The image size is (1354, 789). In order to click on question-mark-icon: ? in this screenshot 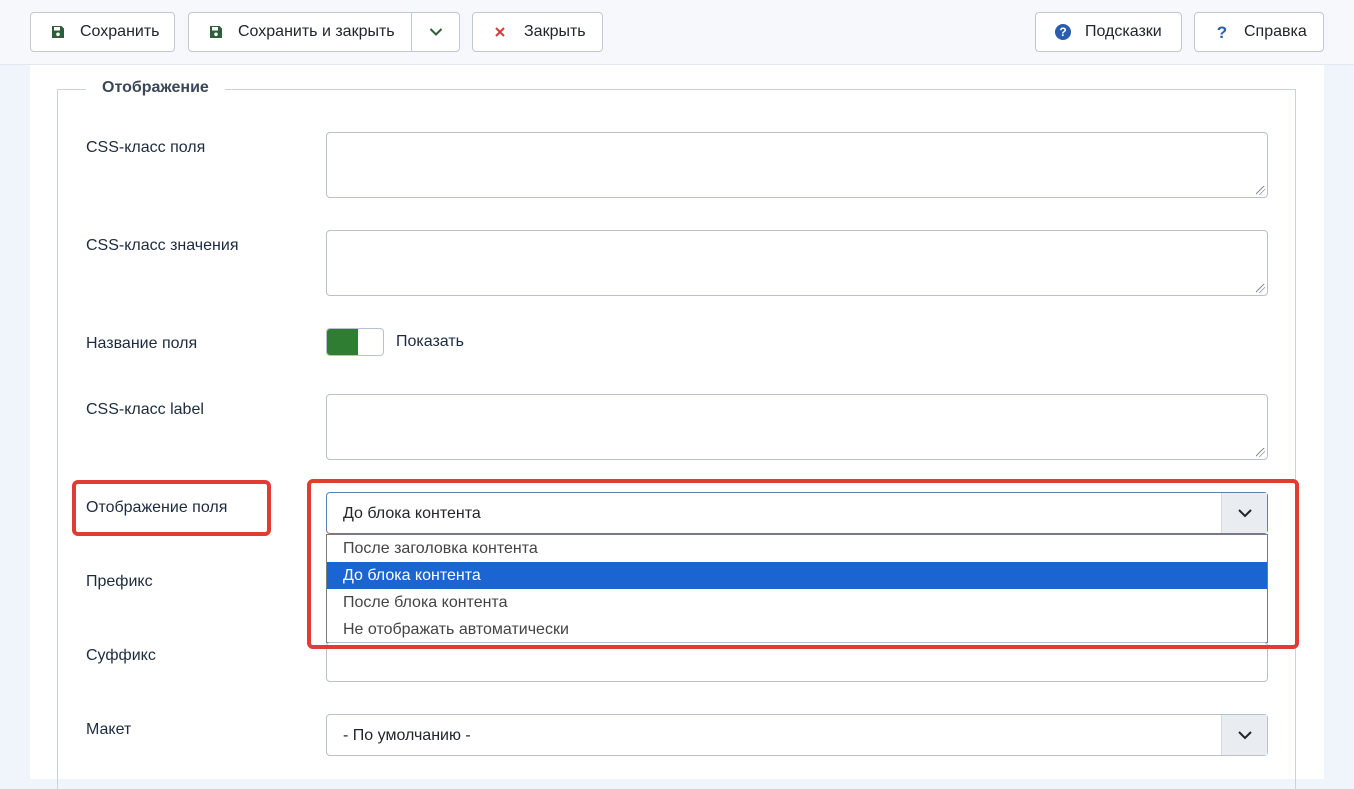, I will do `click(1222, 32)`.